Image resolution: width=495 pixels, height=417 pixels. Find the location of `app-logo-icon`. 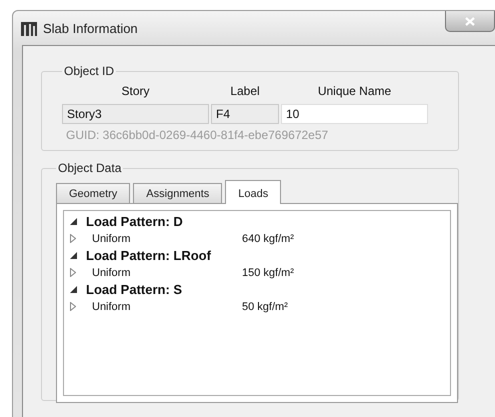

app-logo-icon is located at coordinates (29, 28).